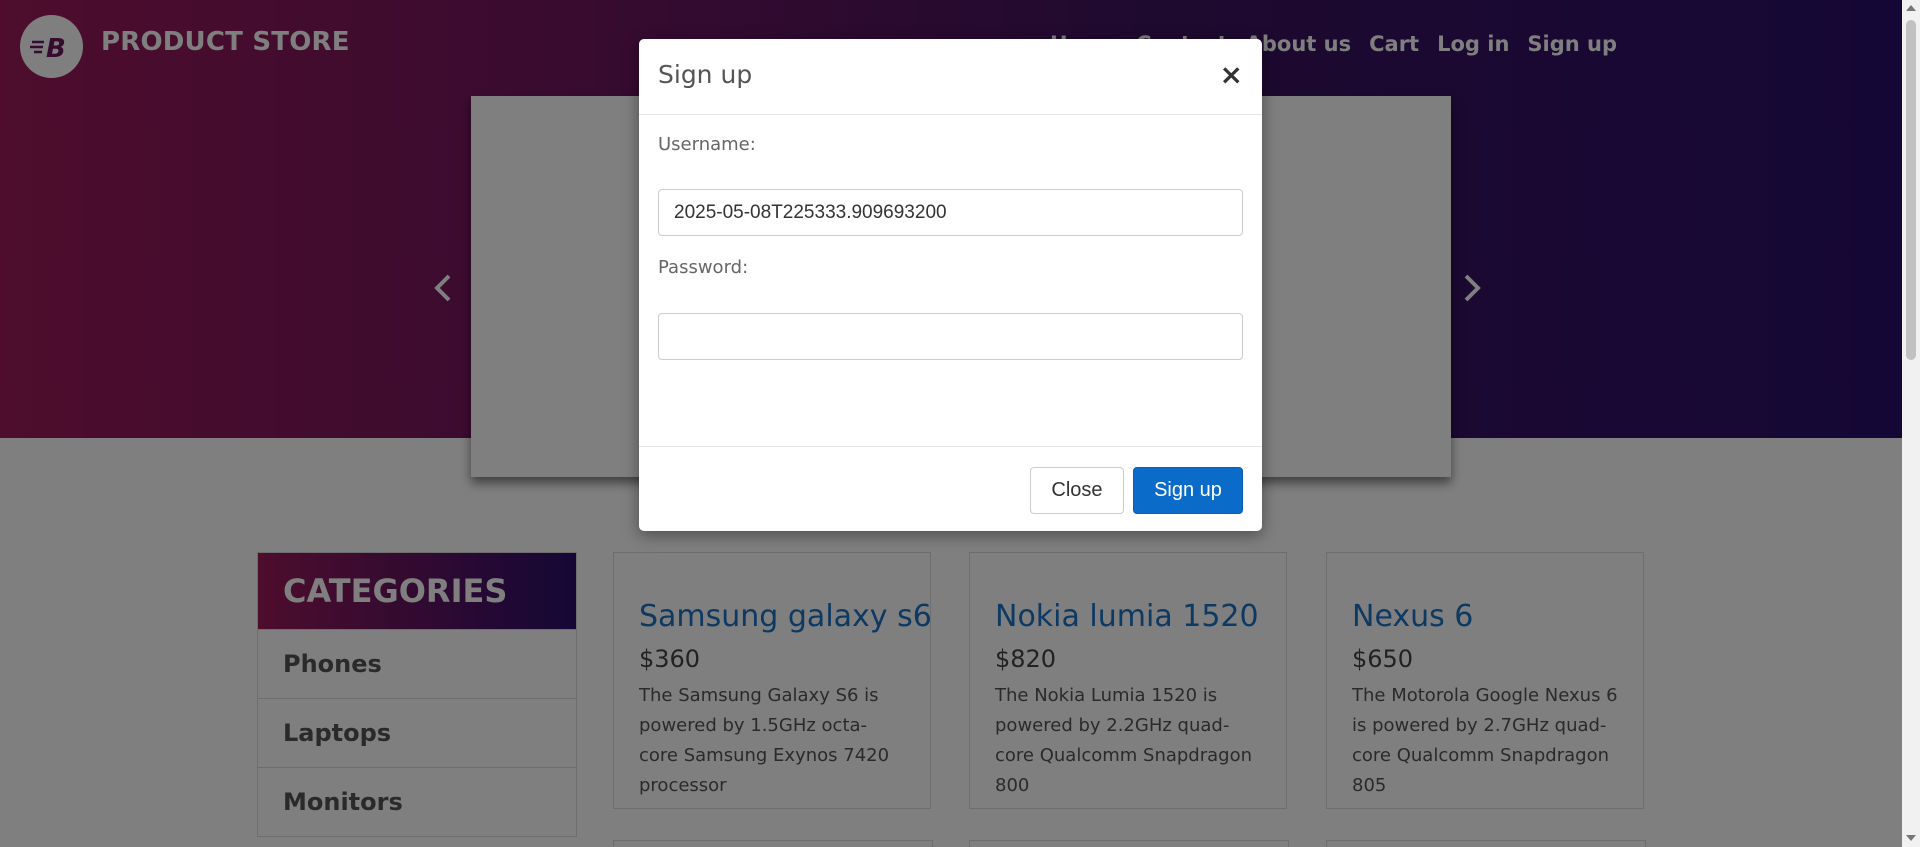 This screenshot has width=1920, height=847. Describe the element at coordinates (703, 267) in the screenshot. I see `password-label: Password:` at that location.